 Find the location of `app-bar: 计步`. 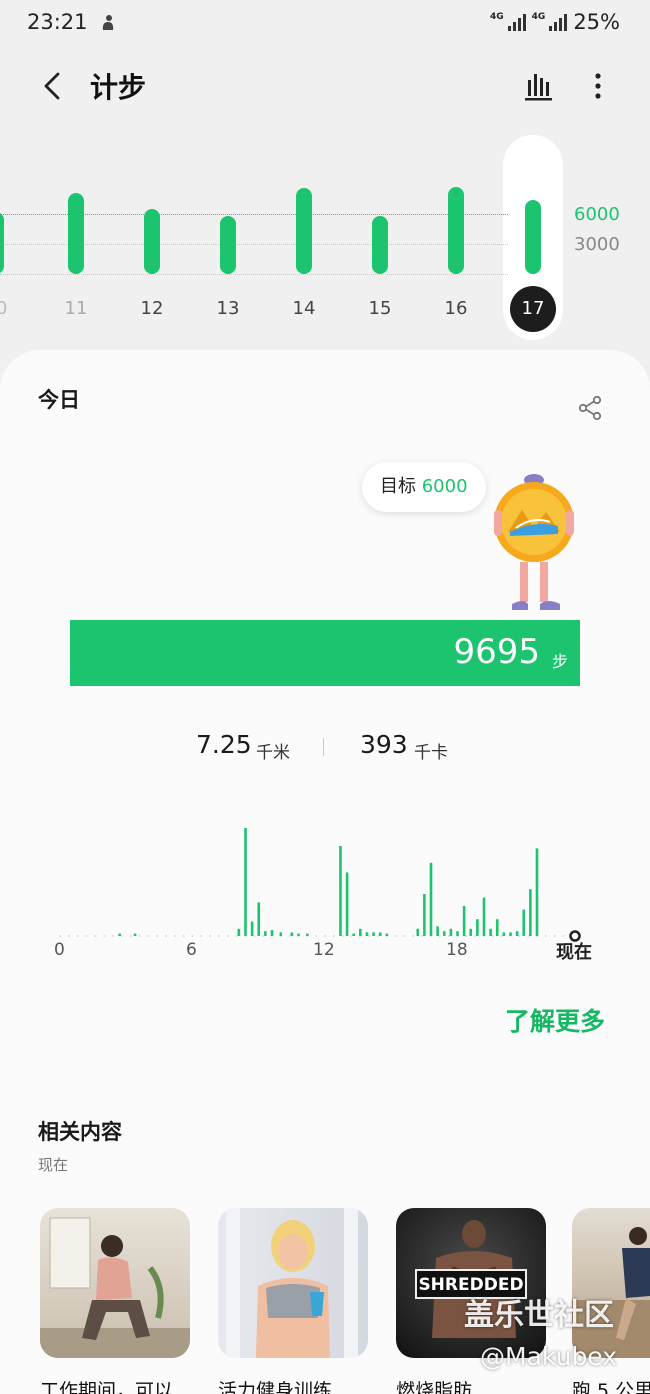

app-bar: 计步 is located at coordinates (325, 86).